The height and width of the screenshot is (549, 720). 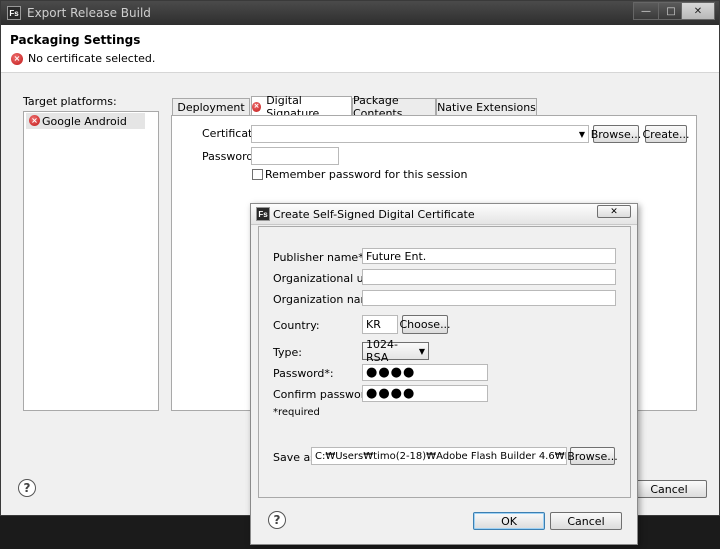 What do you see at coordinates (489, 277) in the screenshot?
I see `organizational-unit-input` at bounding box center [489, 277].